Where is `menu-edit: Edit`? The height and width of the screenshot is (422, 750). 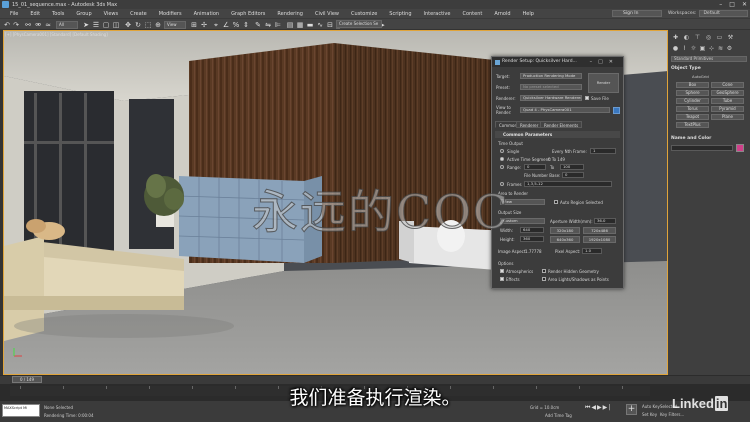 menu-edit: Edit is located at coordinates (35, 14).